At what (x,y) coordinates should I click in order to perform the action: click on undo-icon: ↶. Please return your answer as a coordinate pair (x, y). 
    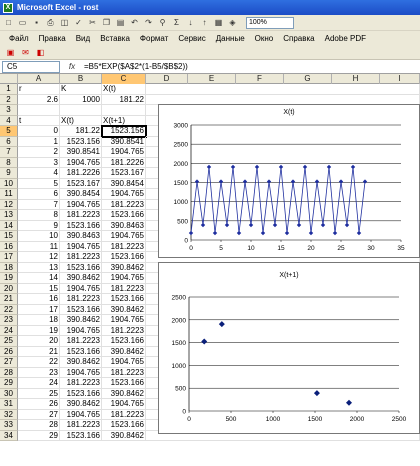
    Looking at the image, I should click on (134, 22).